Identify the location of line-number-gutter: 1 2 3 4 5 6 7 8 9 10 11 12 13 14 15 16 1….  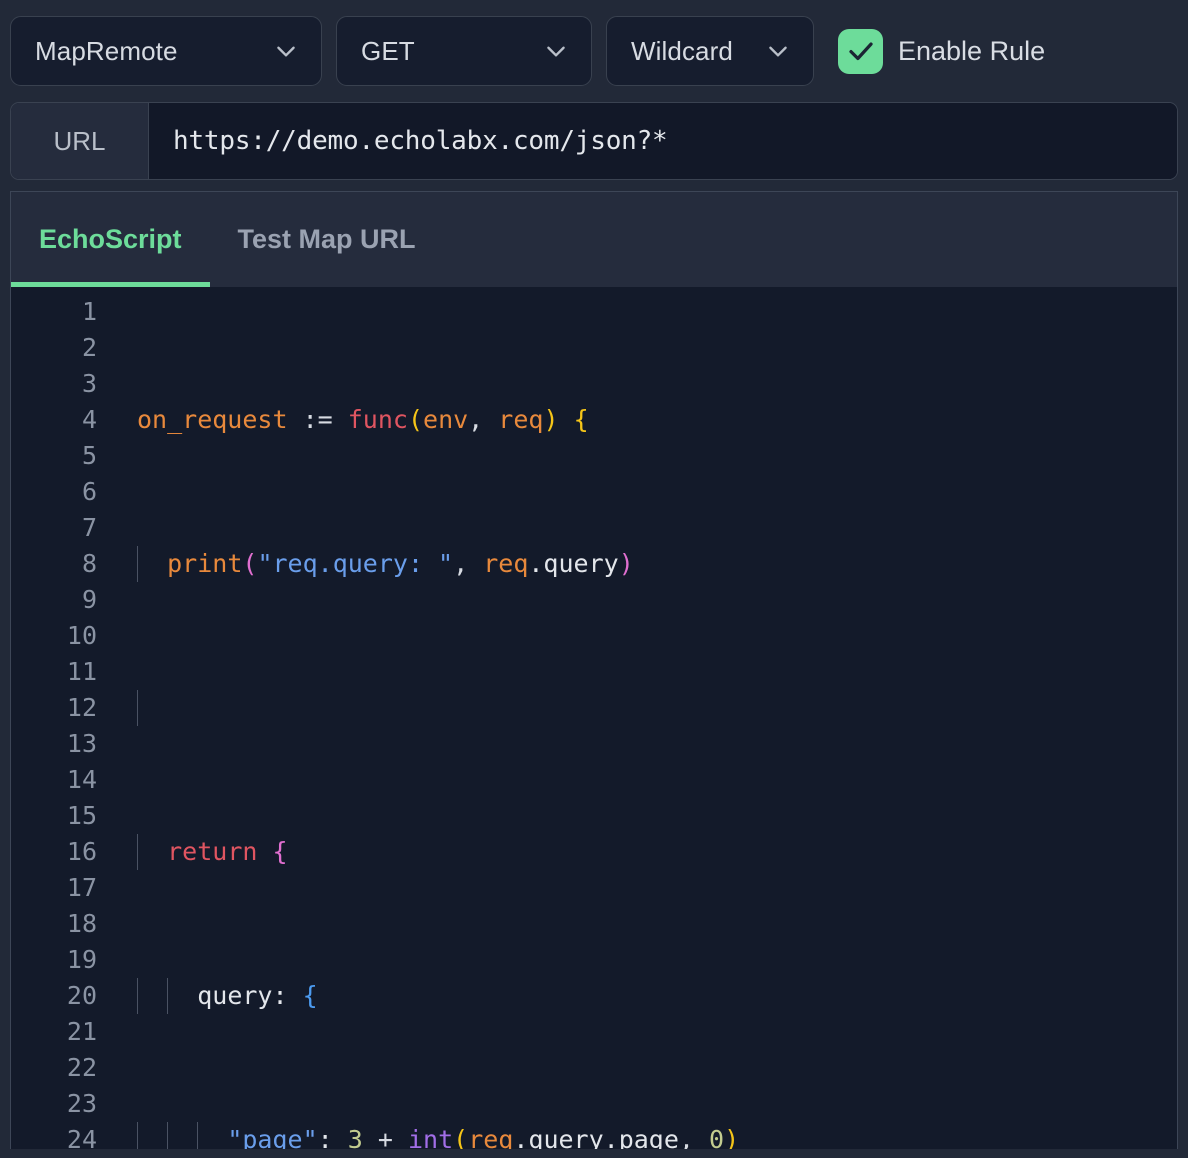
(61, 718).